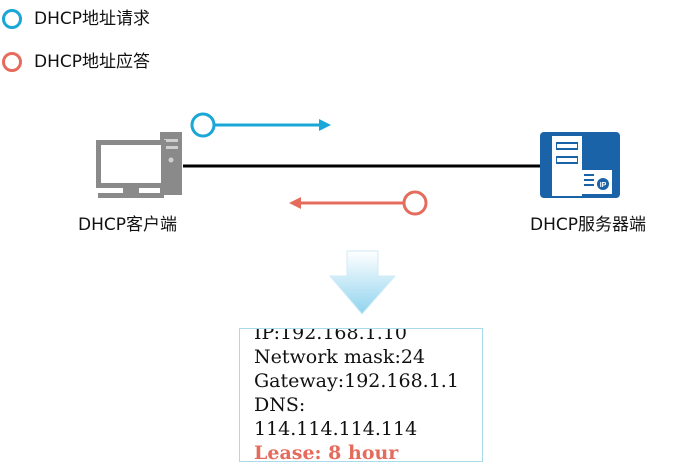 This screenshot has width=692, height=467. I want to click on lease-text: Lease: 8 hour, so click(326, 452).